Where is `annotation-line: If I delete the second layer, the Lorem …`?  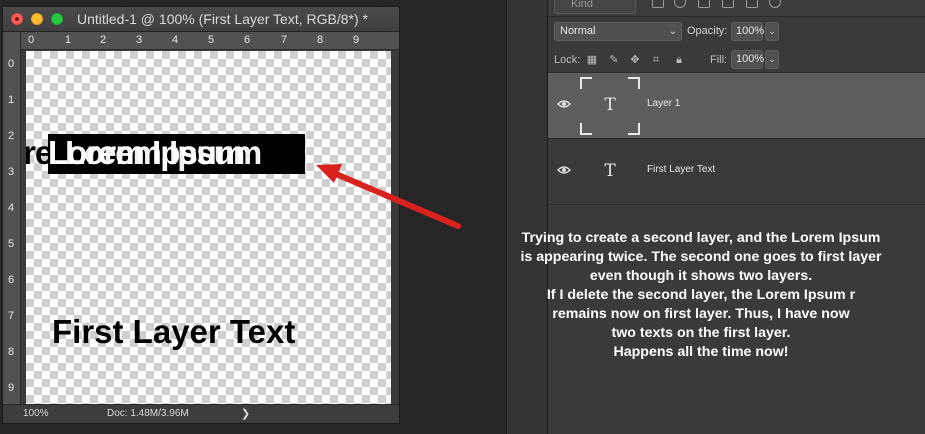
annotation-line: If I delete the second layer, the Lorem … is located at coordinates (701, 295).